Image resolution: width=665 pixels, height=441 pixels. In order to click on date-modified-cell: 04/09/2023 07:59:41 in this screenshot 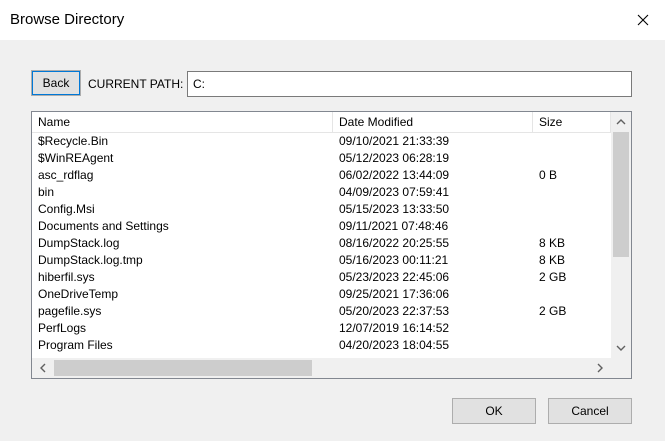, I will do `click(394, 192)`.